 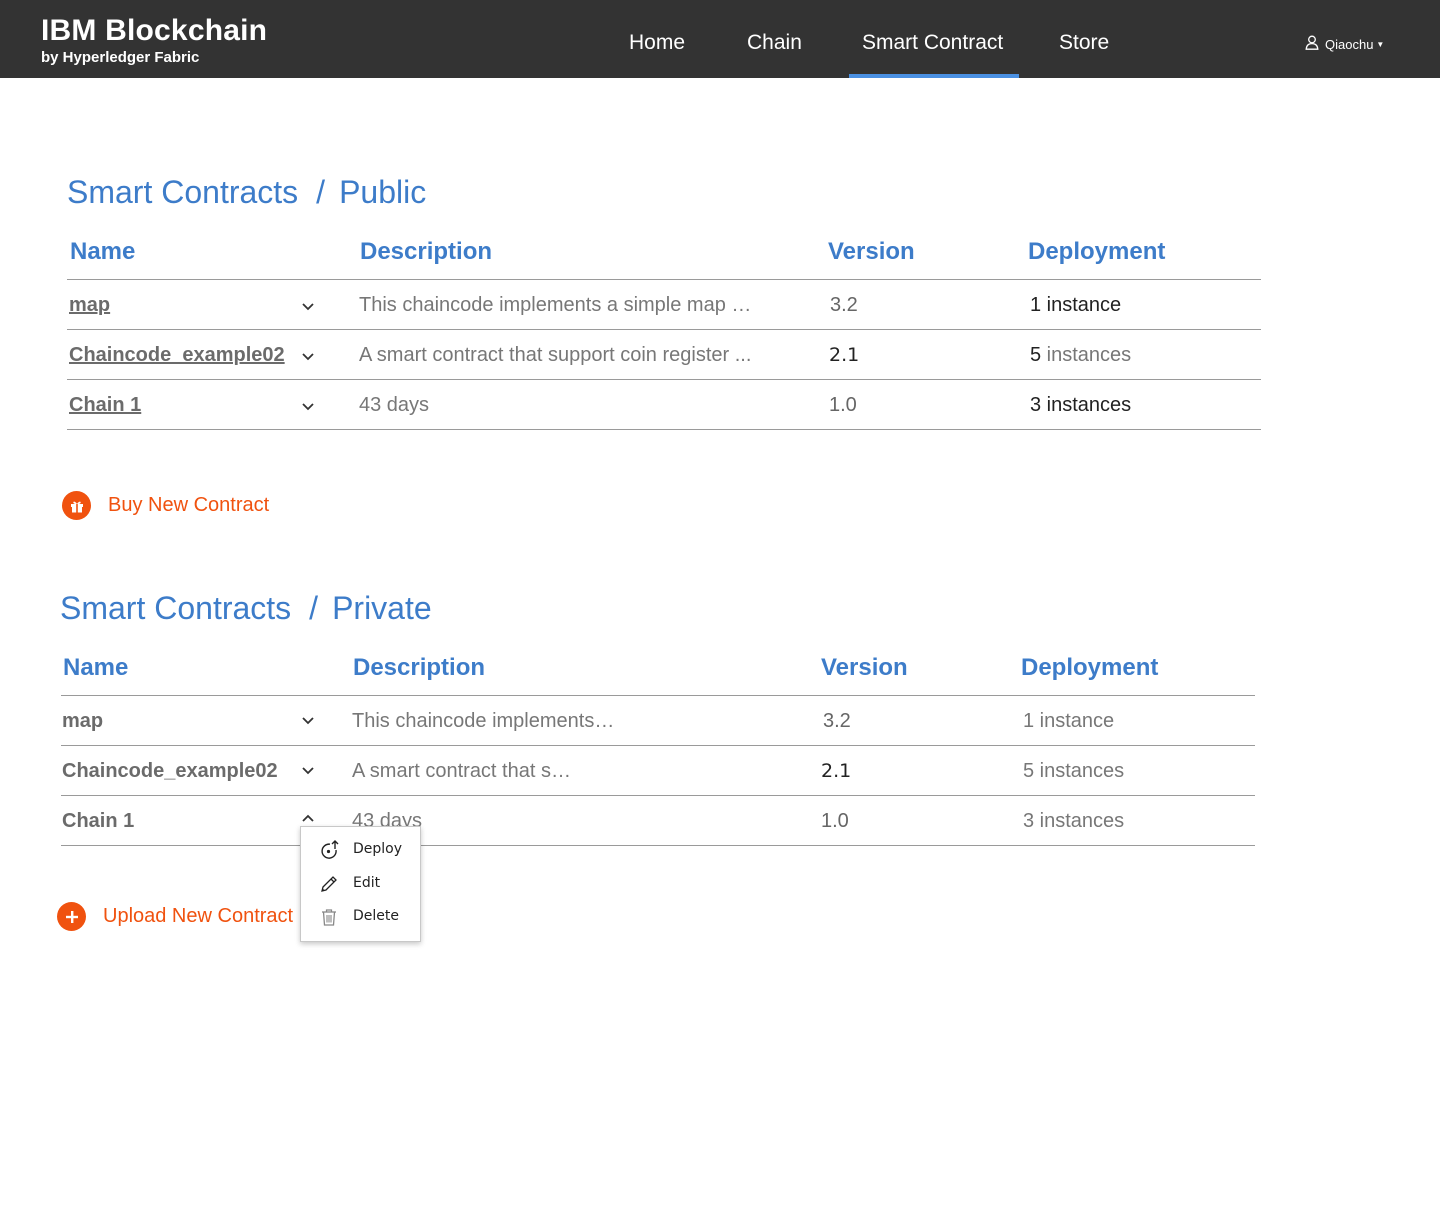 What do you see at coordinates (71, 916) in the screenshot?
I see `plus-icon` at bounding box center [71, 916].